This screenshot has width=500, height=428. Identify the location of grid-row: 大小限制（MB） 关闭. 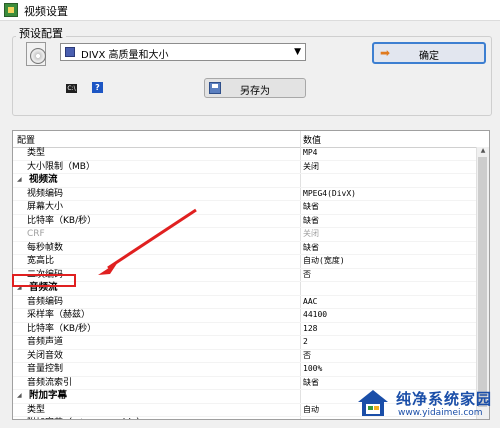
(245, 167).